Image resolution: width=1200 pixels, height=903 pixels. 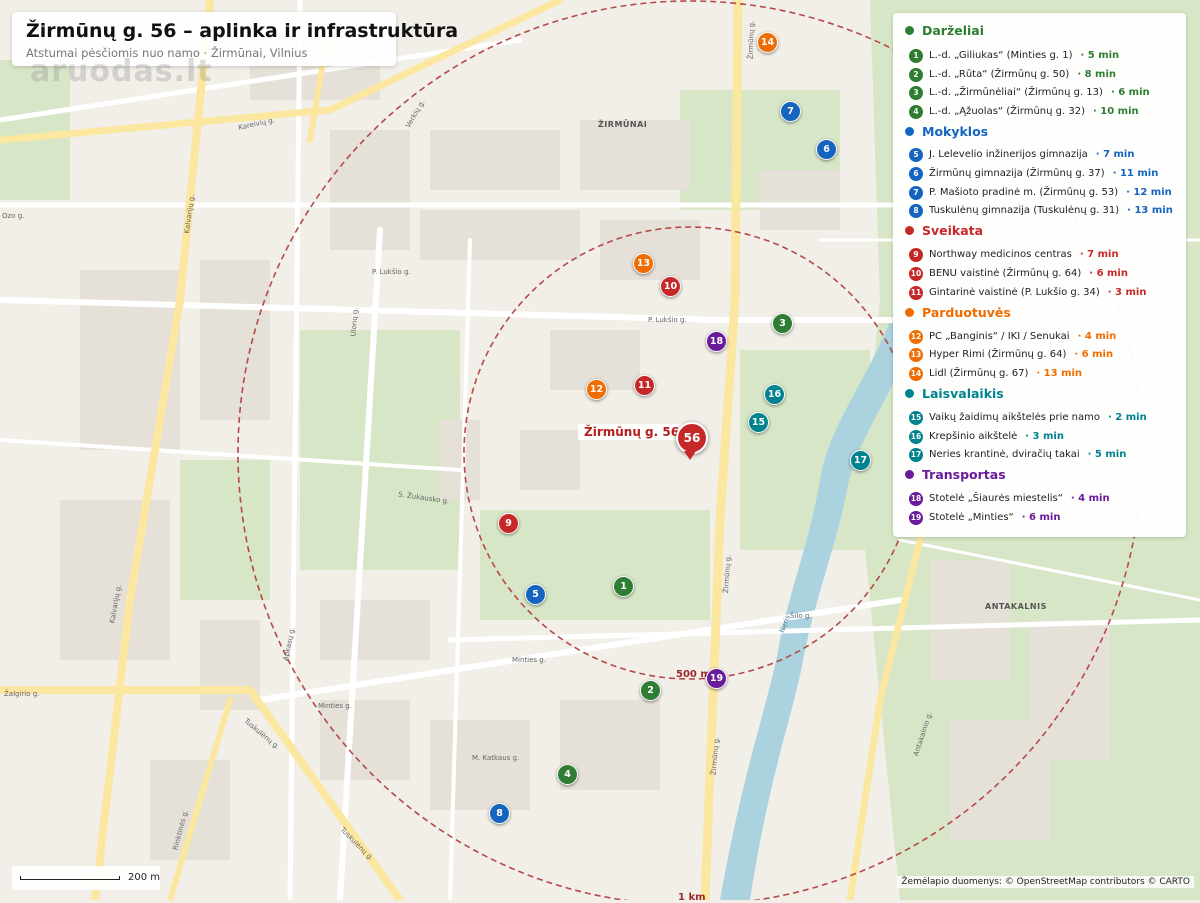 What do you see at coordinates (916, 418) in the screenshot?
I see `marker-number-icon: 15` at bounding box center [916, 418].